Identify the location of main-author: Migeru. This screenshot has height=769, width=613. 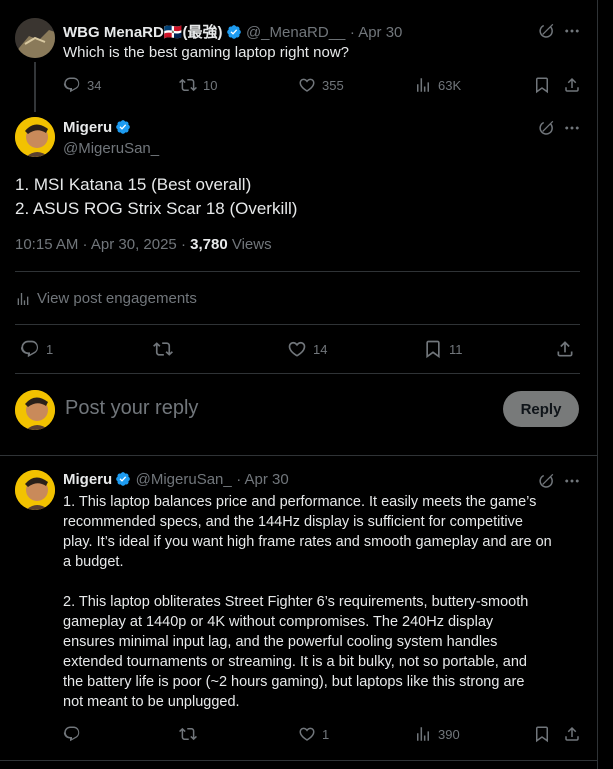
(97, 128).